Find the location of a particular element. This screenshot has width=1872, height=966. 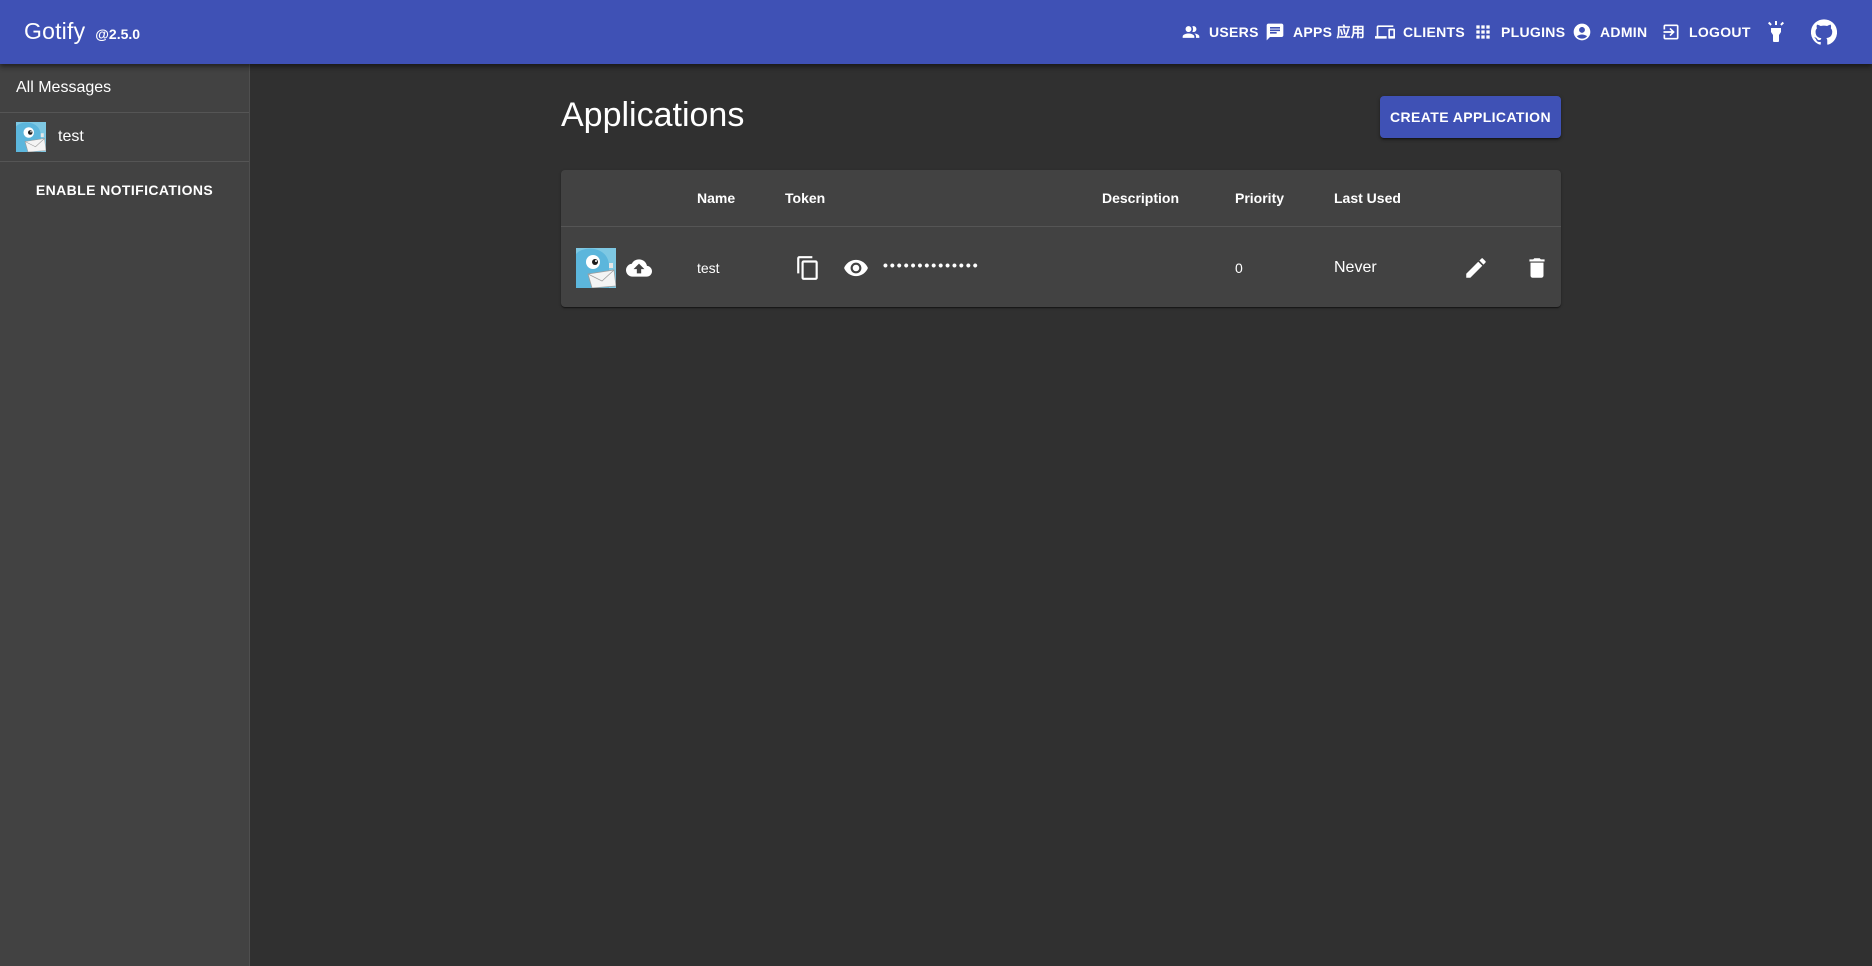

nav-admin-label: ADMIN is located at coordinates (1624, 32).